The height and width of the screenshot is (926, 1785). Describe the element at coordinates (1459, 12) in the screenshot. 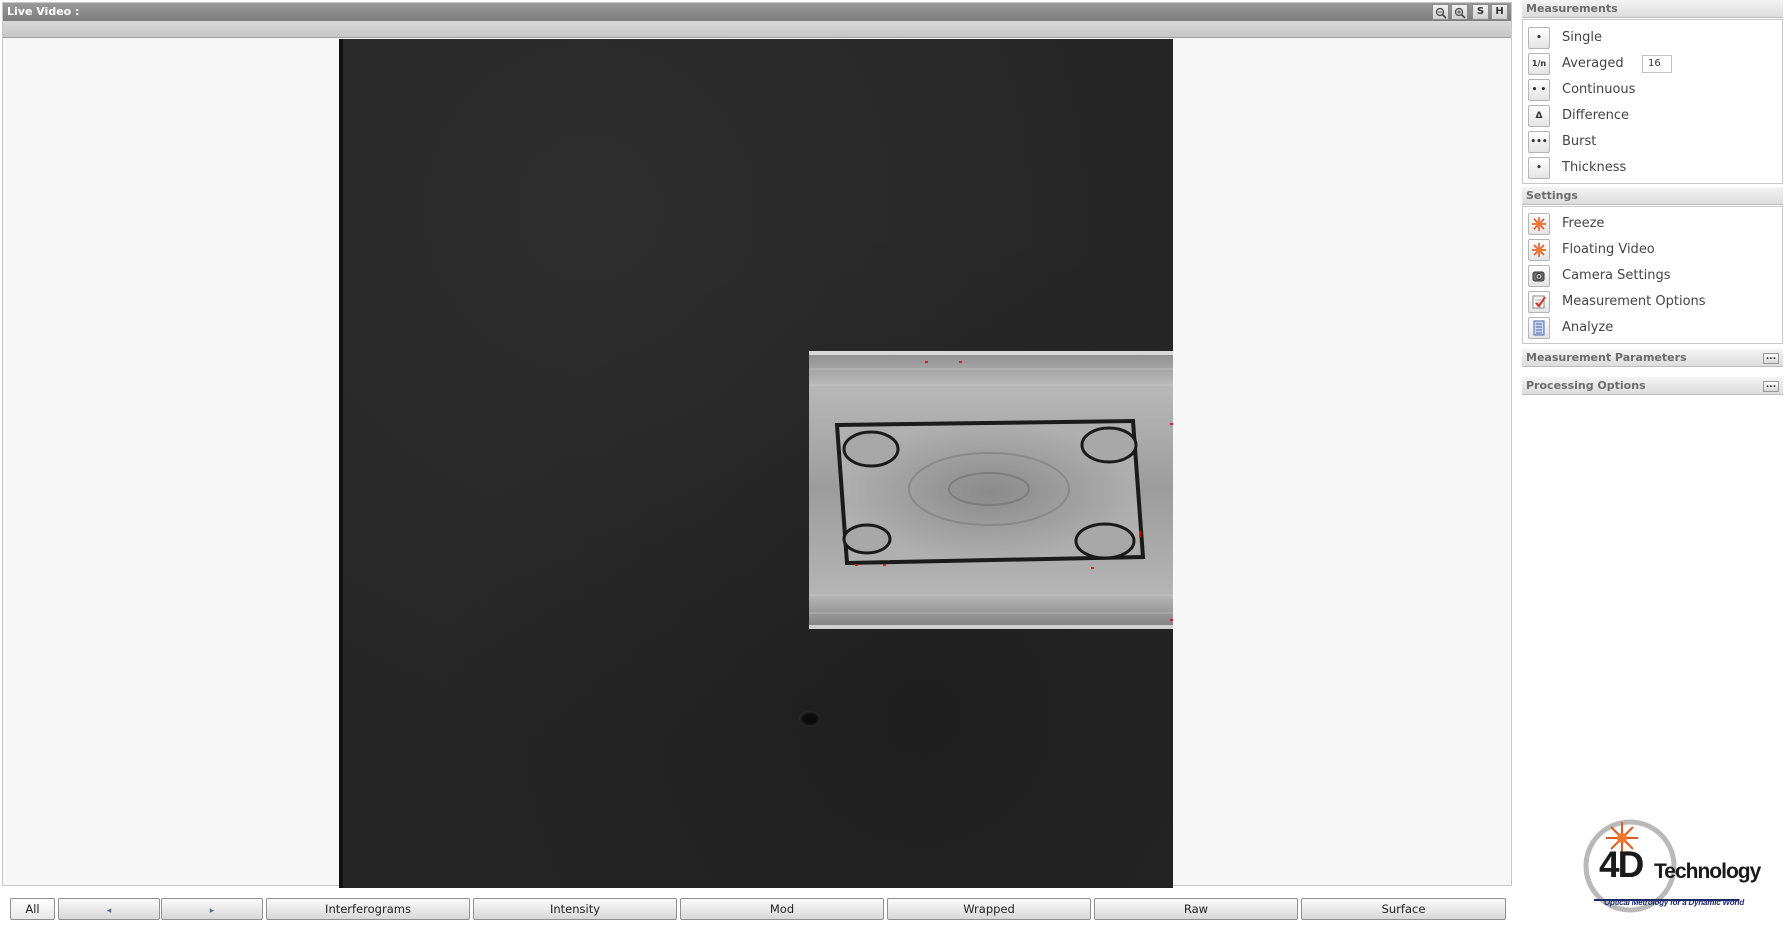

I see `zoom-in-icon` at that location.